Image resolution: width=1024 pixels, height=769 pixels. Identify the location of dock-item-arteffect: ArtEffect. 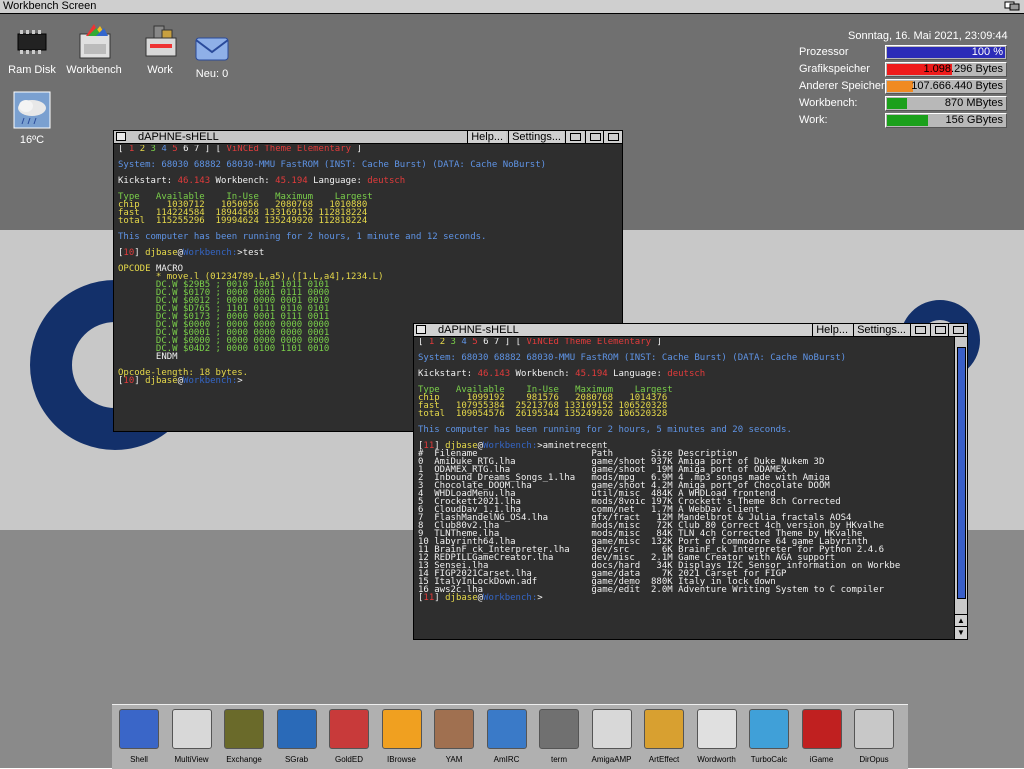
(664, 736).